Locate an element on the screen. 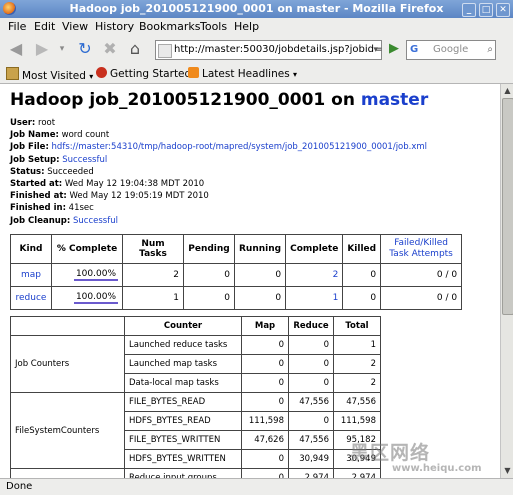 This screenshot has width=513, height=495. complete-cell: 1 is located at coordinates (314, 298).